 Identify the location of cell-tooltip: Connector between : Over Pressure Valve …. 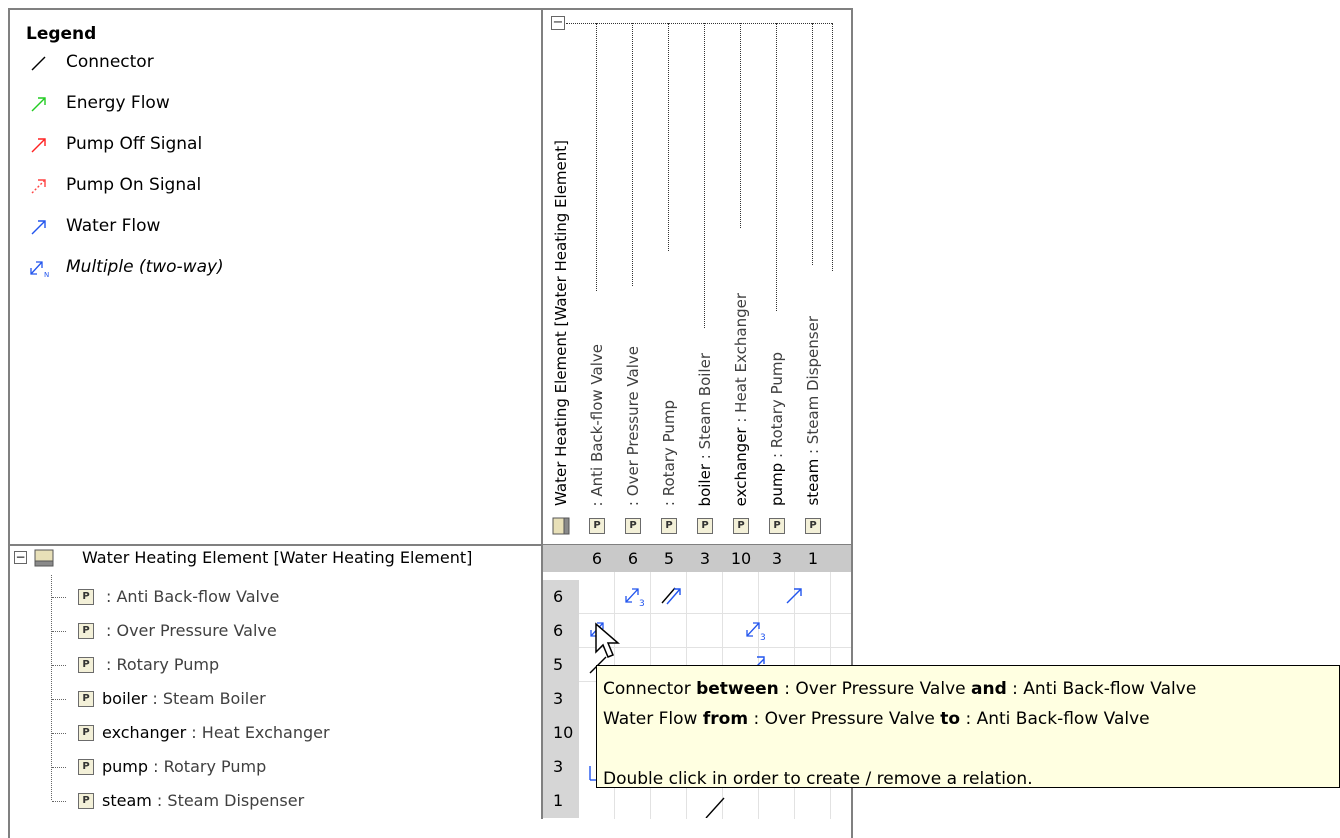
(968, 727).